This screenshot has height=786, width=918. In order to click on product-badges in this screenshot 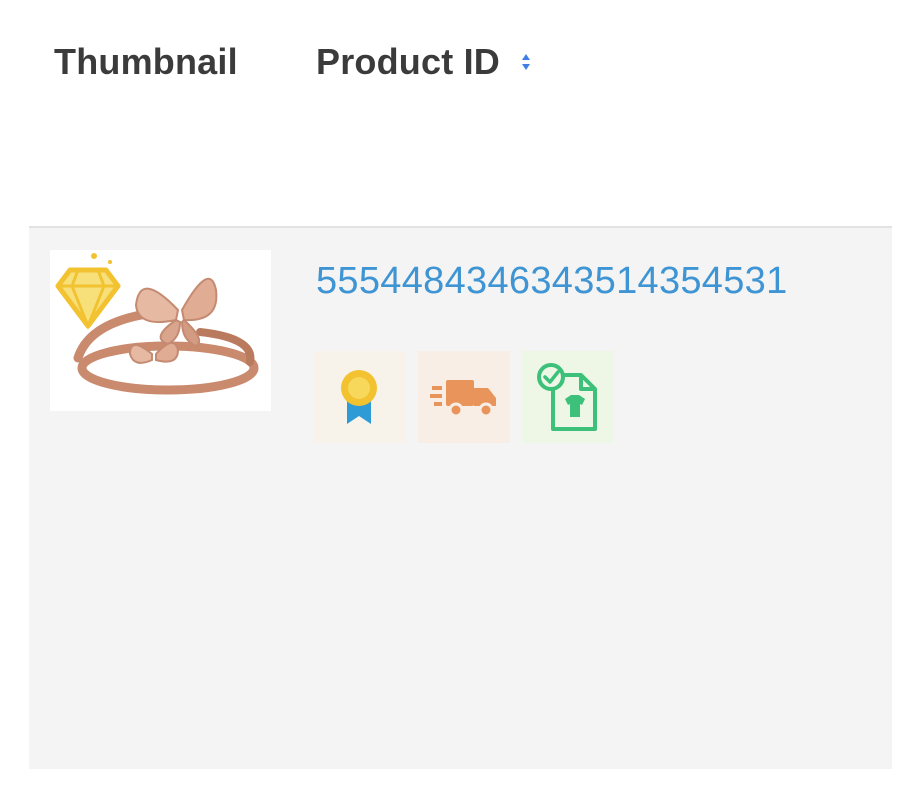, I will do `click(464, 397)`.